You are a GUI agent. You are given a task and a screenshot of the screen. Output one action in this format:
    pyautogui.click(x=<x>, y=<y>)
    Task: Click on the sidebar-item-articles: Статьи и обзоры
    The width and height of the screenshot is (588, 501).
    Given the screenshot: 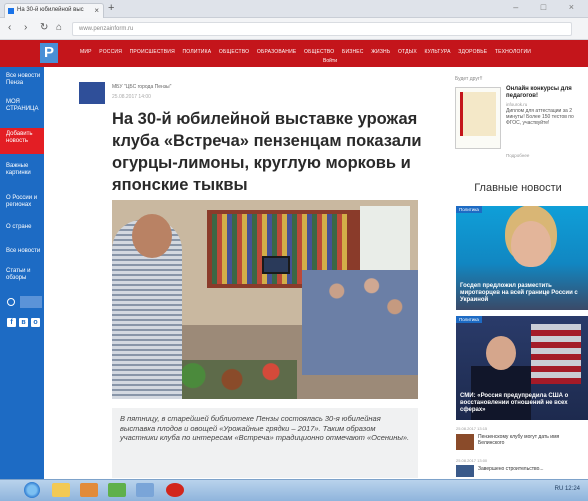 What is the action you would take?
    pyautogui.click(x=24, y=275)
    